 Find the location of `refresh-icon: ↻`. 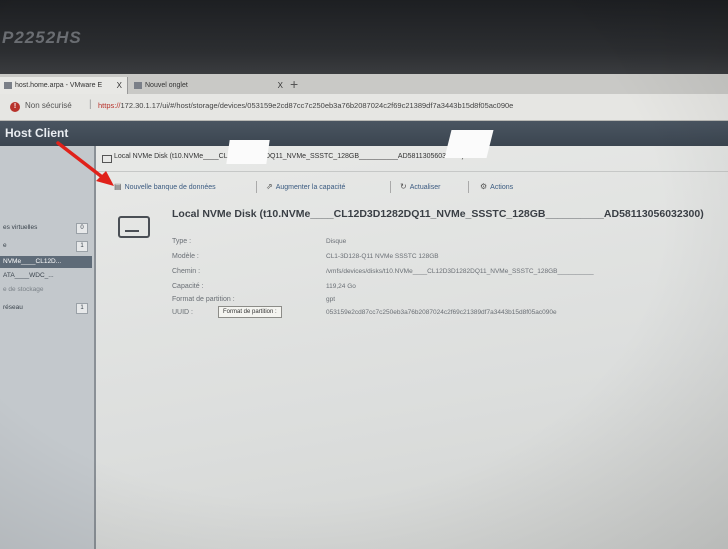

refresh-icon: ↻ is located at coordinates (403, 186).